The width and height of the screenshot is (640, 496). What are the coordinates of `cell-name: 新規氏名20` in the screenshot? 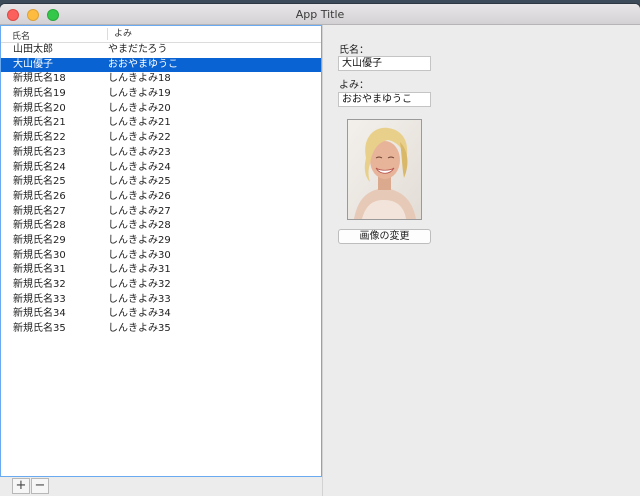 It's located at (39, 108).